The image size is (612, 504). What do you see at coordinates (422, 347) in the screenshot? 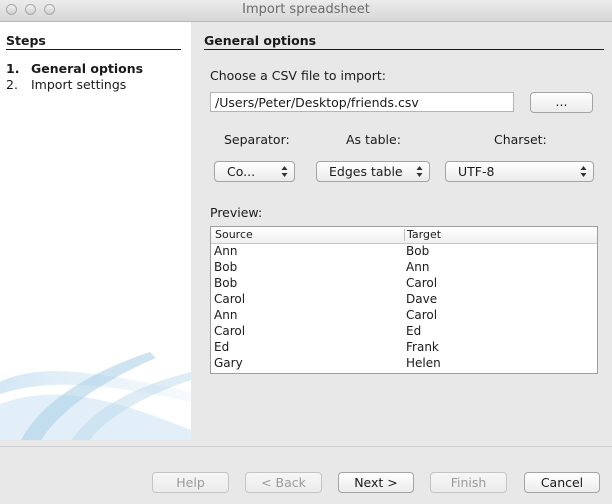
I see `target-cell: Frank` at bounding box center [422, 347].